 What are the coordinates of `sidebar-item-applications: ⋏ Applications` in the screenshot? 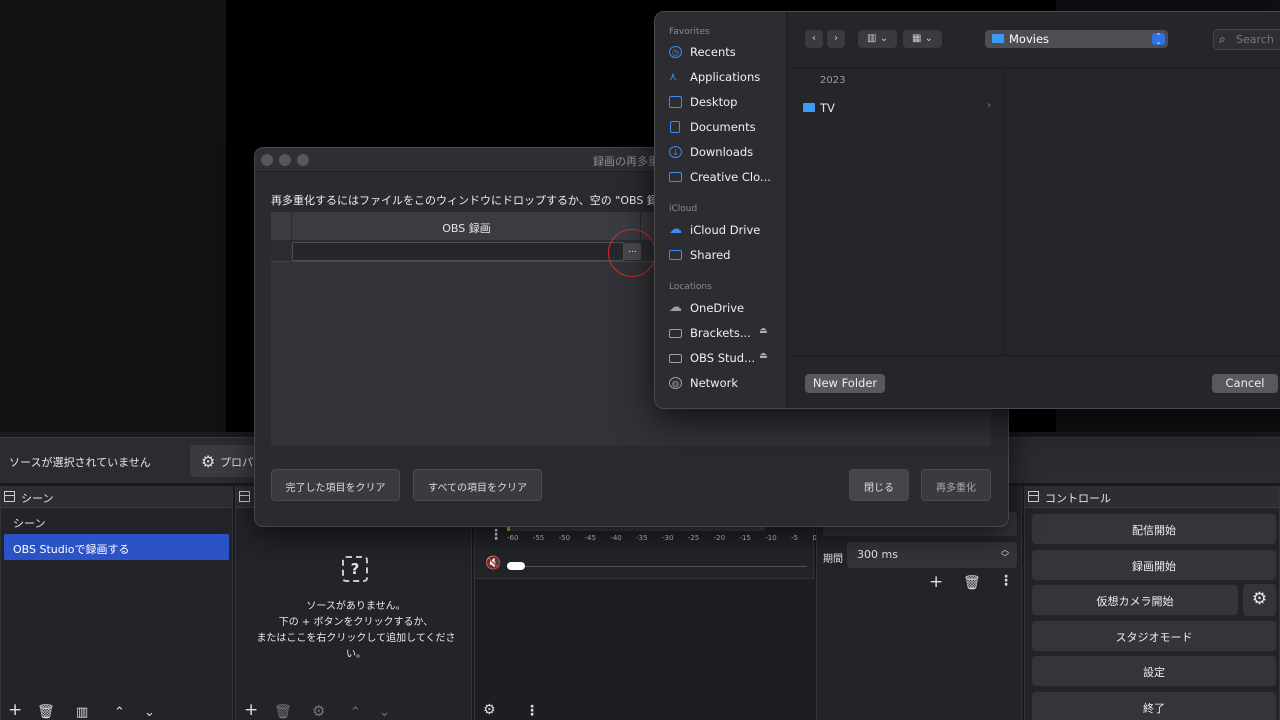 It's located at (714, 79).